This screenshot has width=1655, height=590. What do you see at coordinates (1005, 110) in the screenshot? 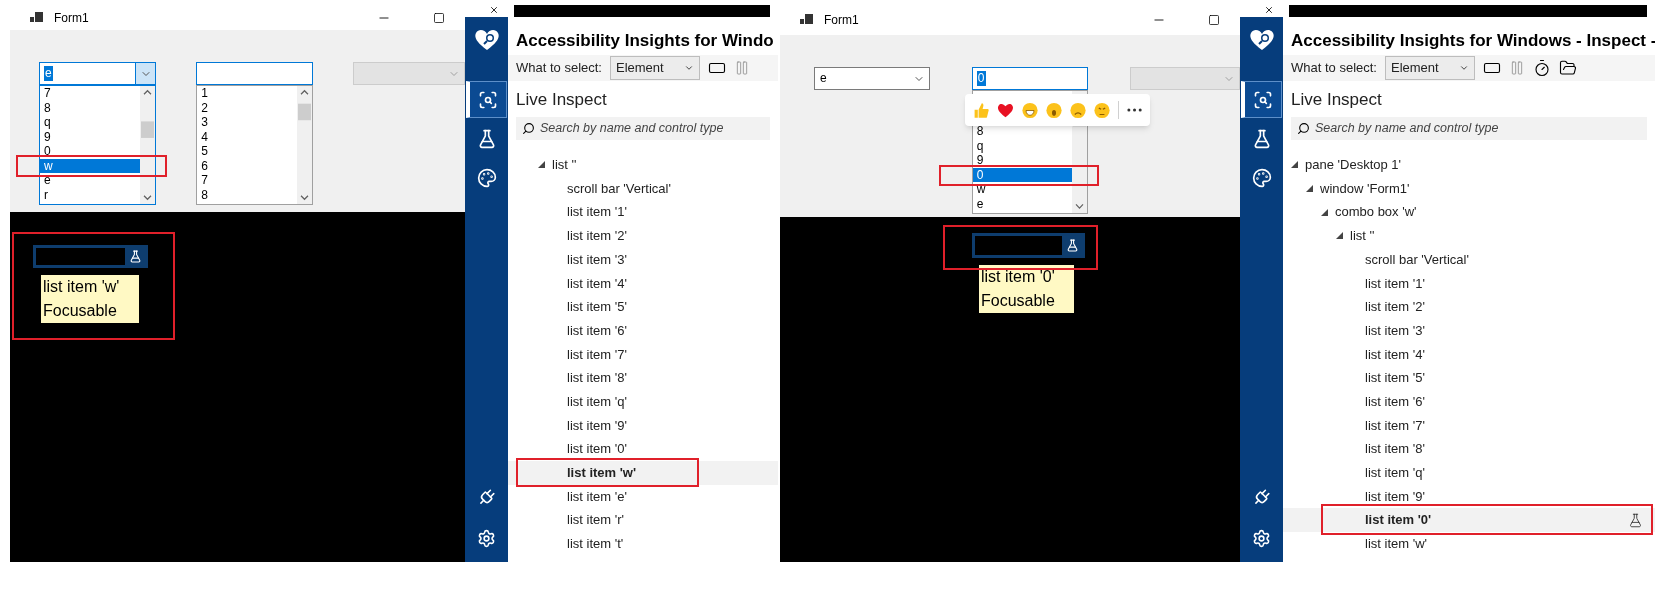
I see `heart-icon` at bounding box center [1005, 110].